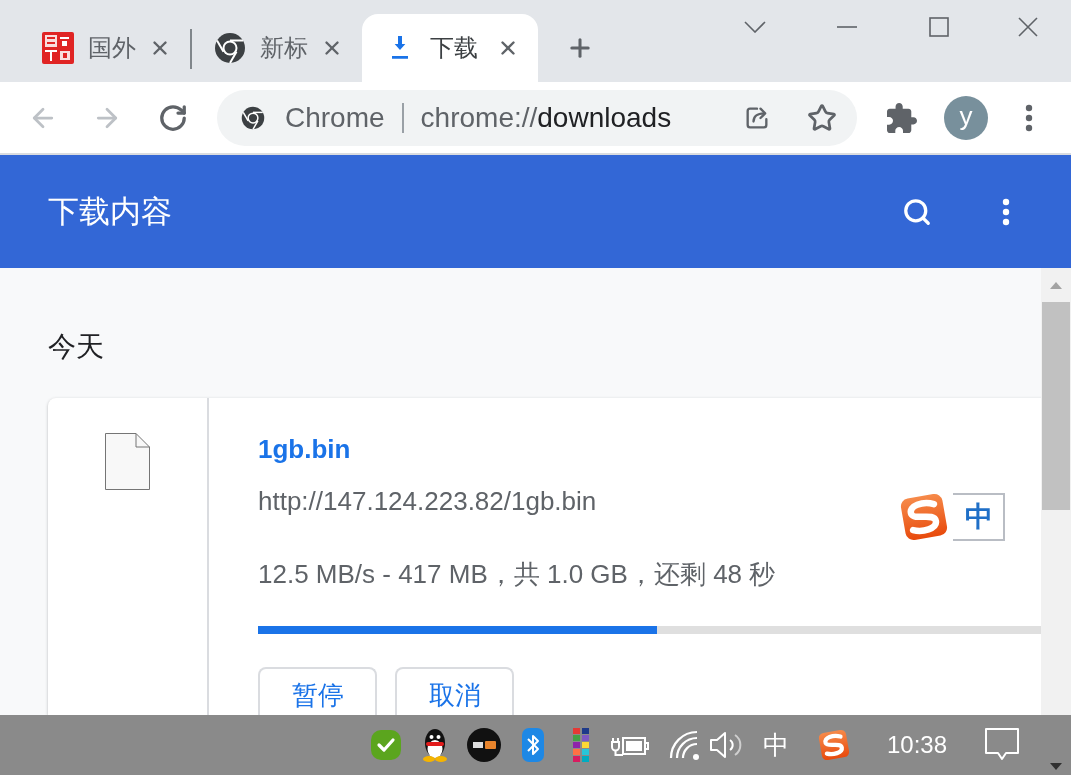  I want to click on circle-logo-icon, so click(484, 745).